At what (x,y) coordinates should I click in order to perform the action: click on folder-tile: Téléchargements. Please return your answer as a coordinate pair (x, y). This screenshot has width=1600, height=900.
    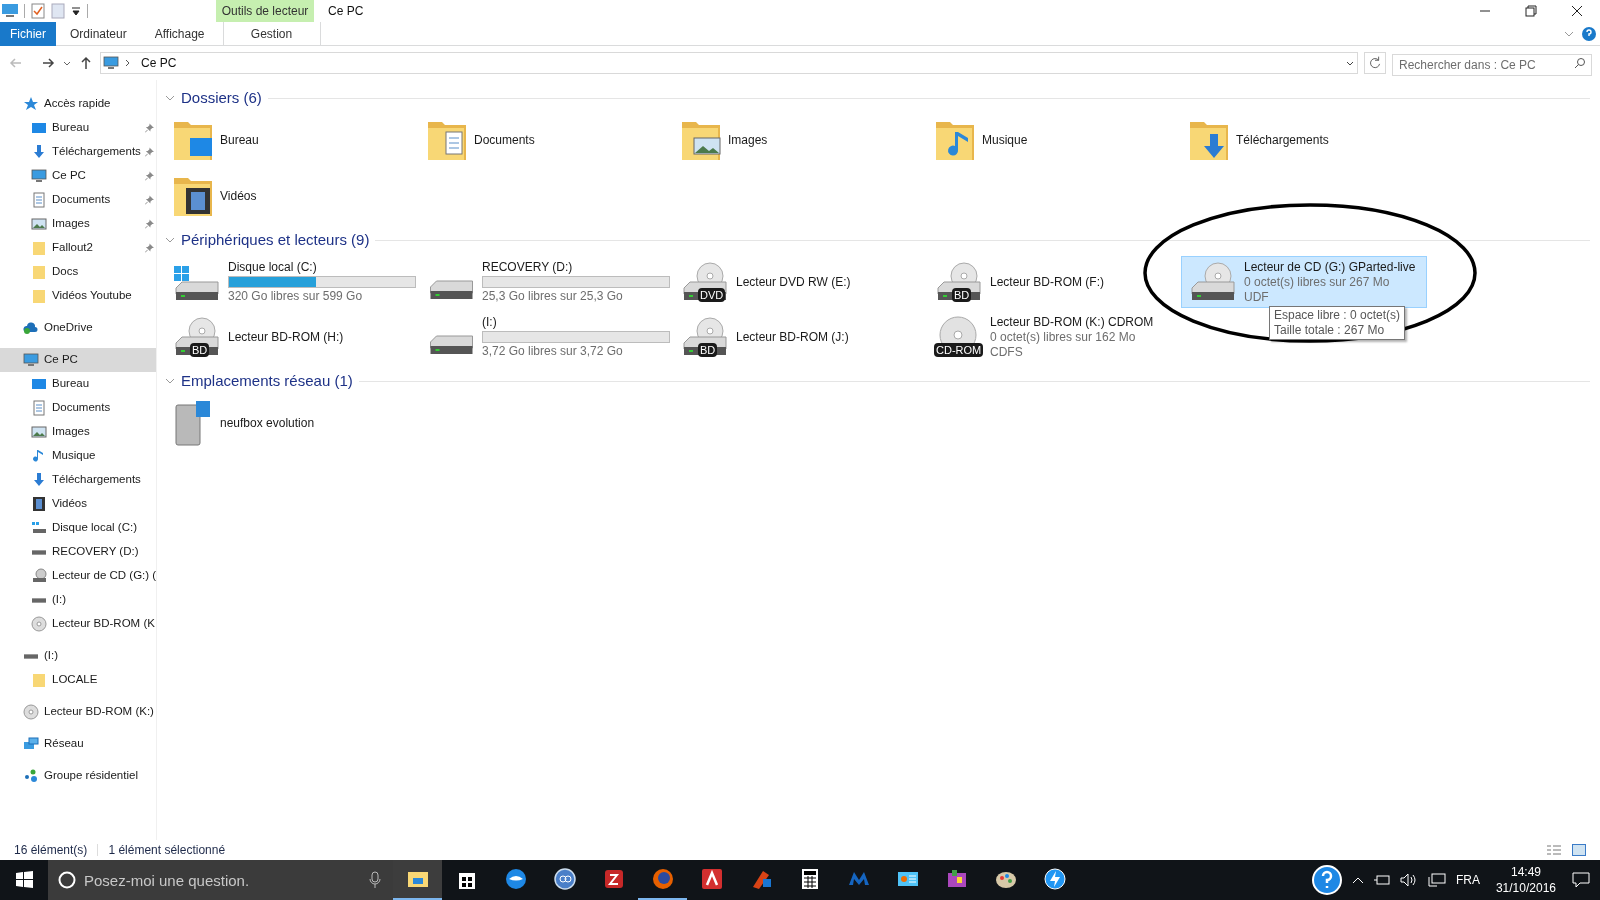
    Looking at the image, I should click on (1304, 140).